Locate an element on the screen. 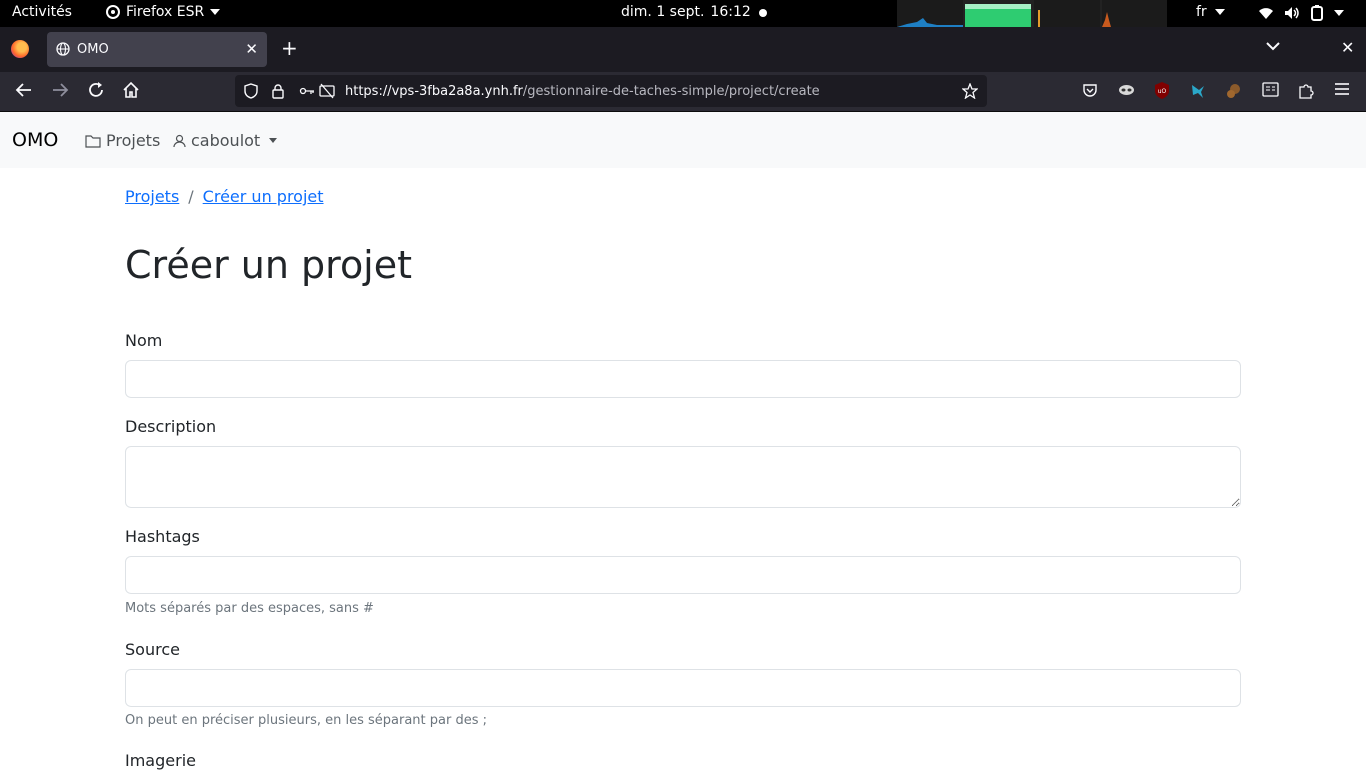 This screenshot has height=770, width=1366. name-input is located at coordinates (683, 379).